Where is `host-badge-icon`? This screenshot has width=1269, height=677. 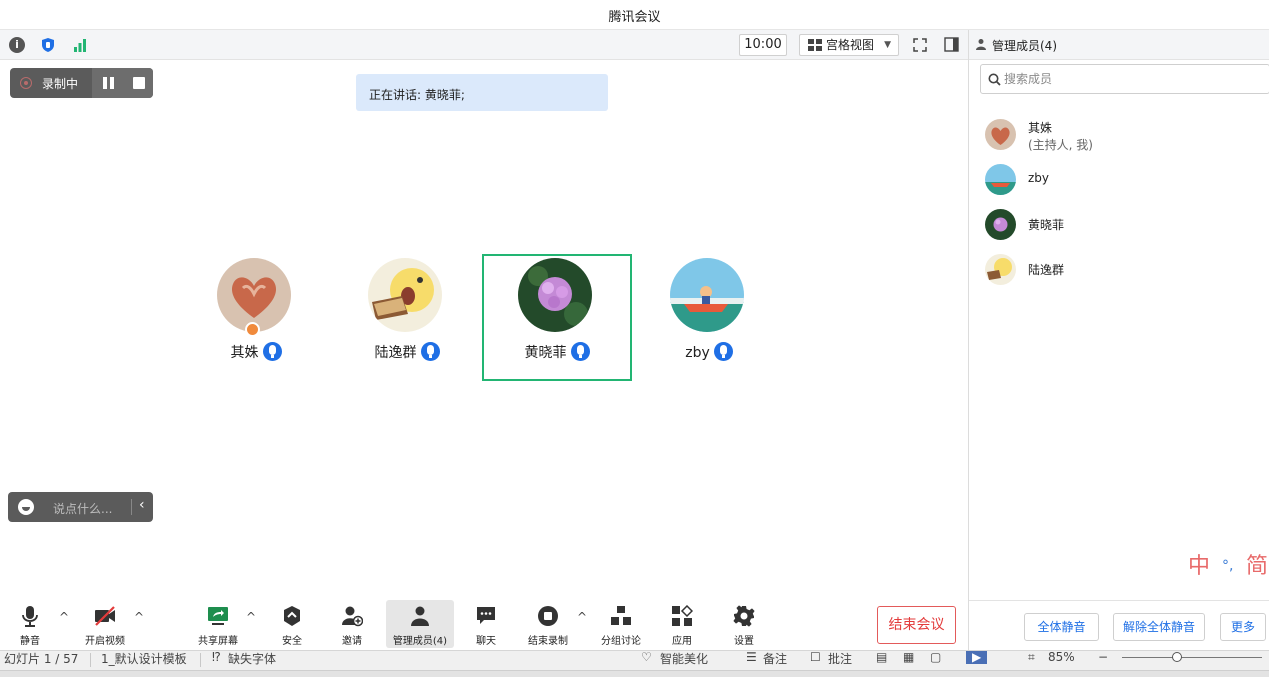
host-badge-icon is located at coordinates (252, 329).